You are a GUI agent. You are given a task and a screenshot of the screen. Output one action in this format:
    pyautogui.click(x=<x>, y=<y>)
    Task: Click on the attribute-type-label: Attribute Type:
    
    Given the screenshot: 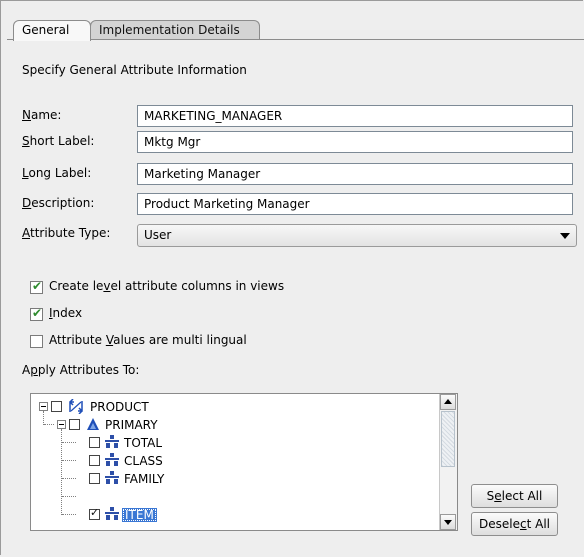 What is the action you would take?
    pyautogui.click(x=66, y=233)
    